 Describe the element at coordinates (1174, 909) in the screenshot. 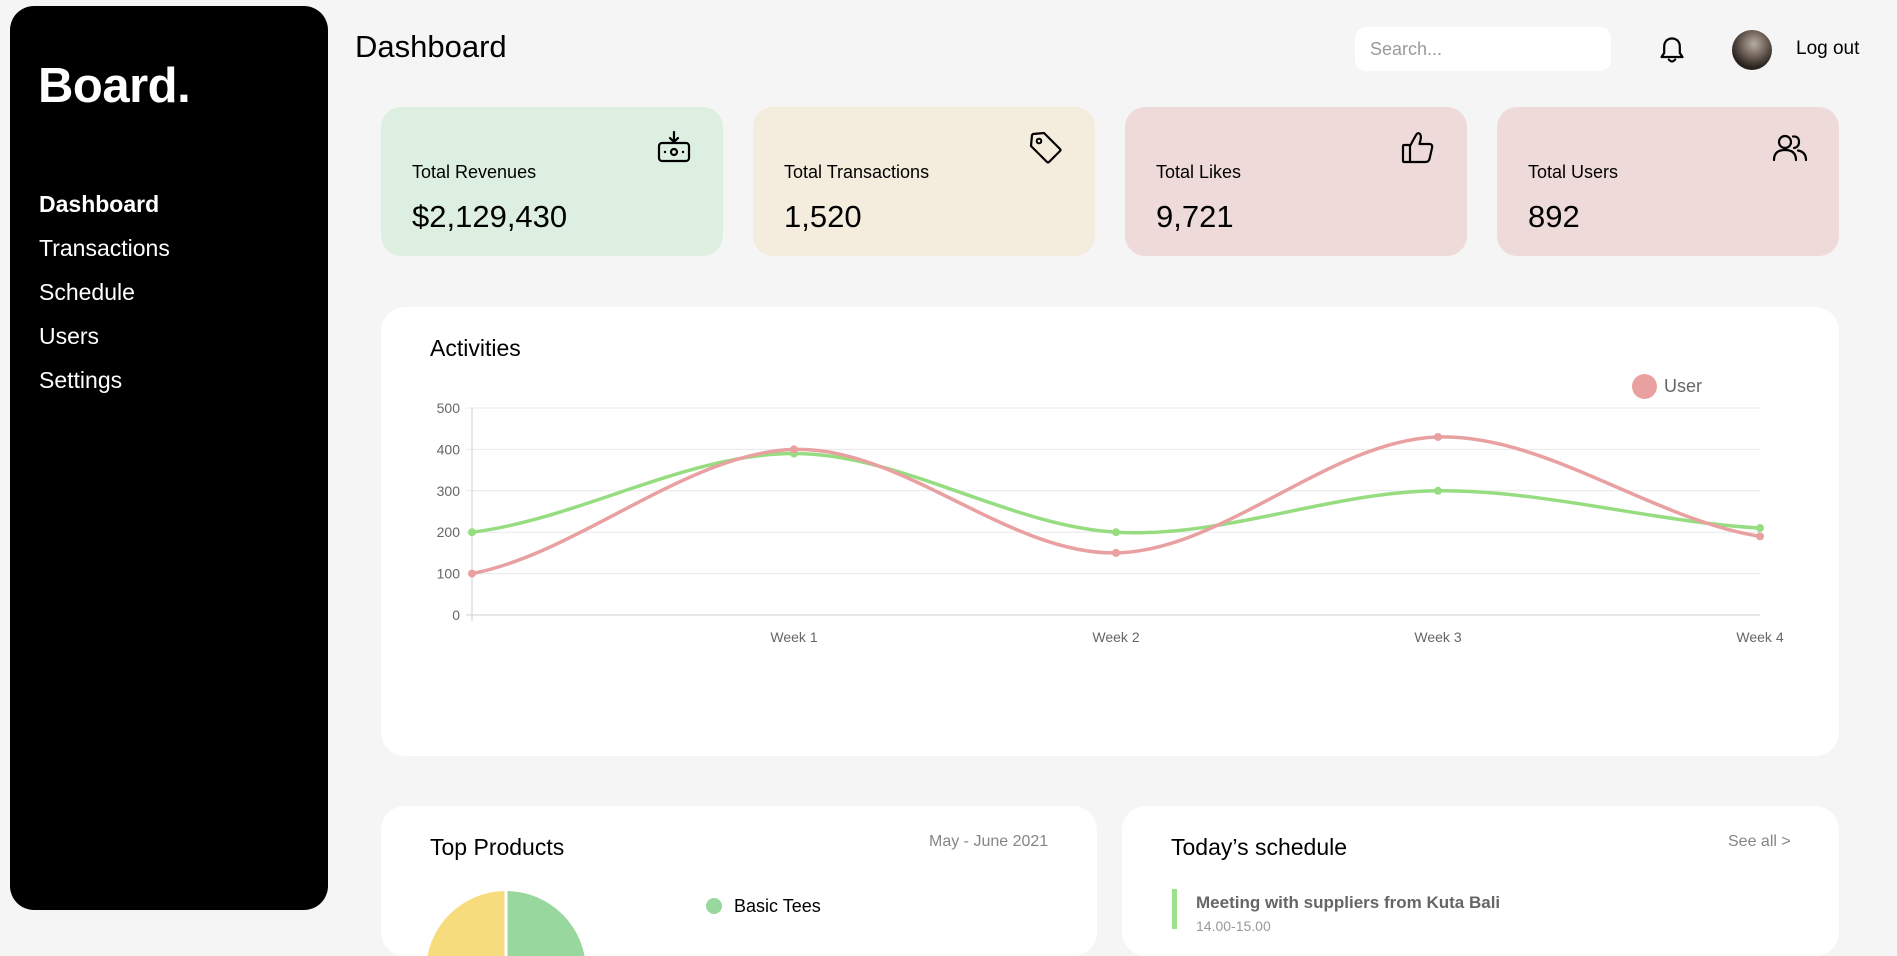

I see `schedule-item-marker` at that location.